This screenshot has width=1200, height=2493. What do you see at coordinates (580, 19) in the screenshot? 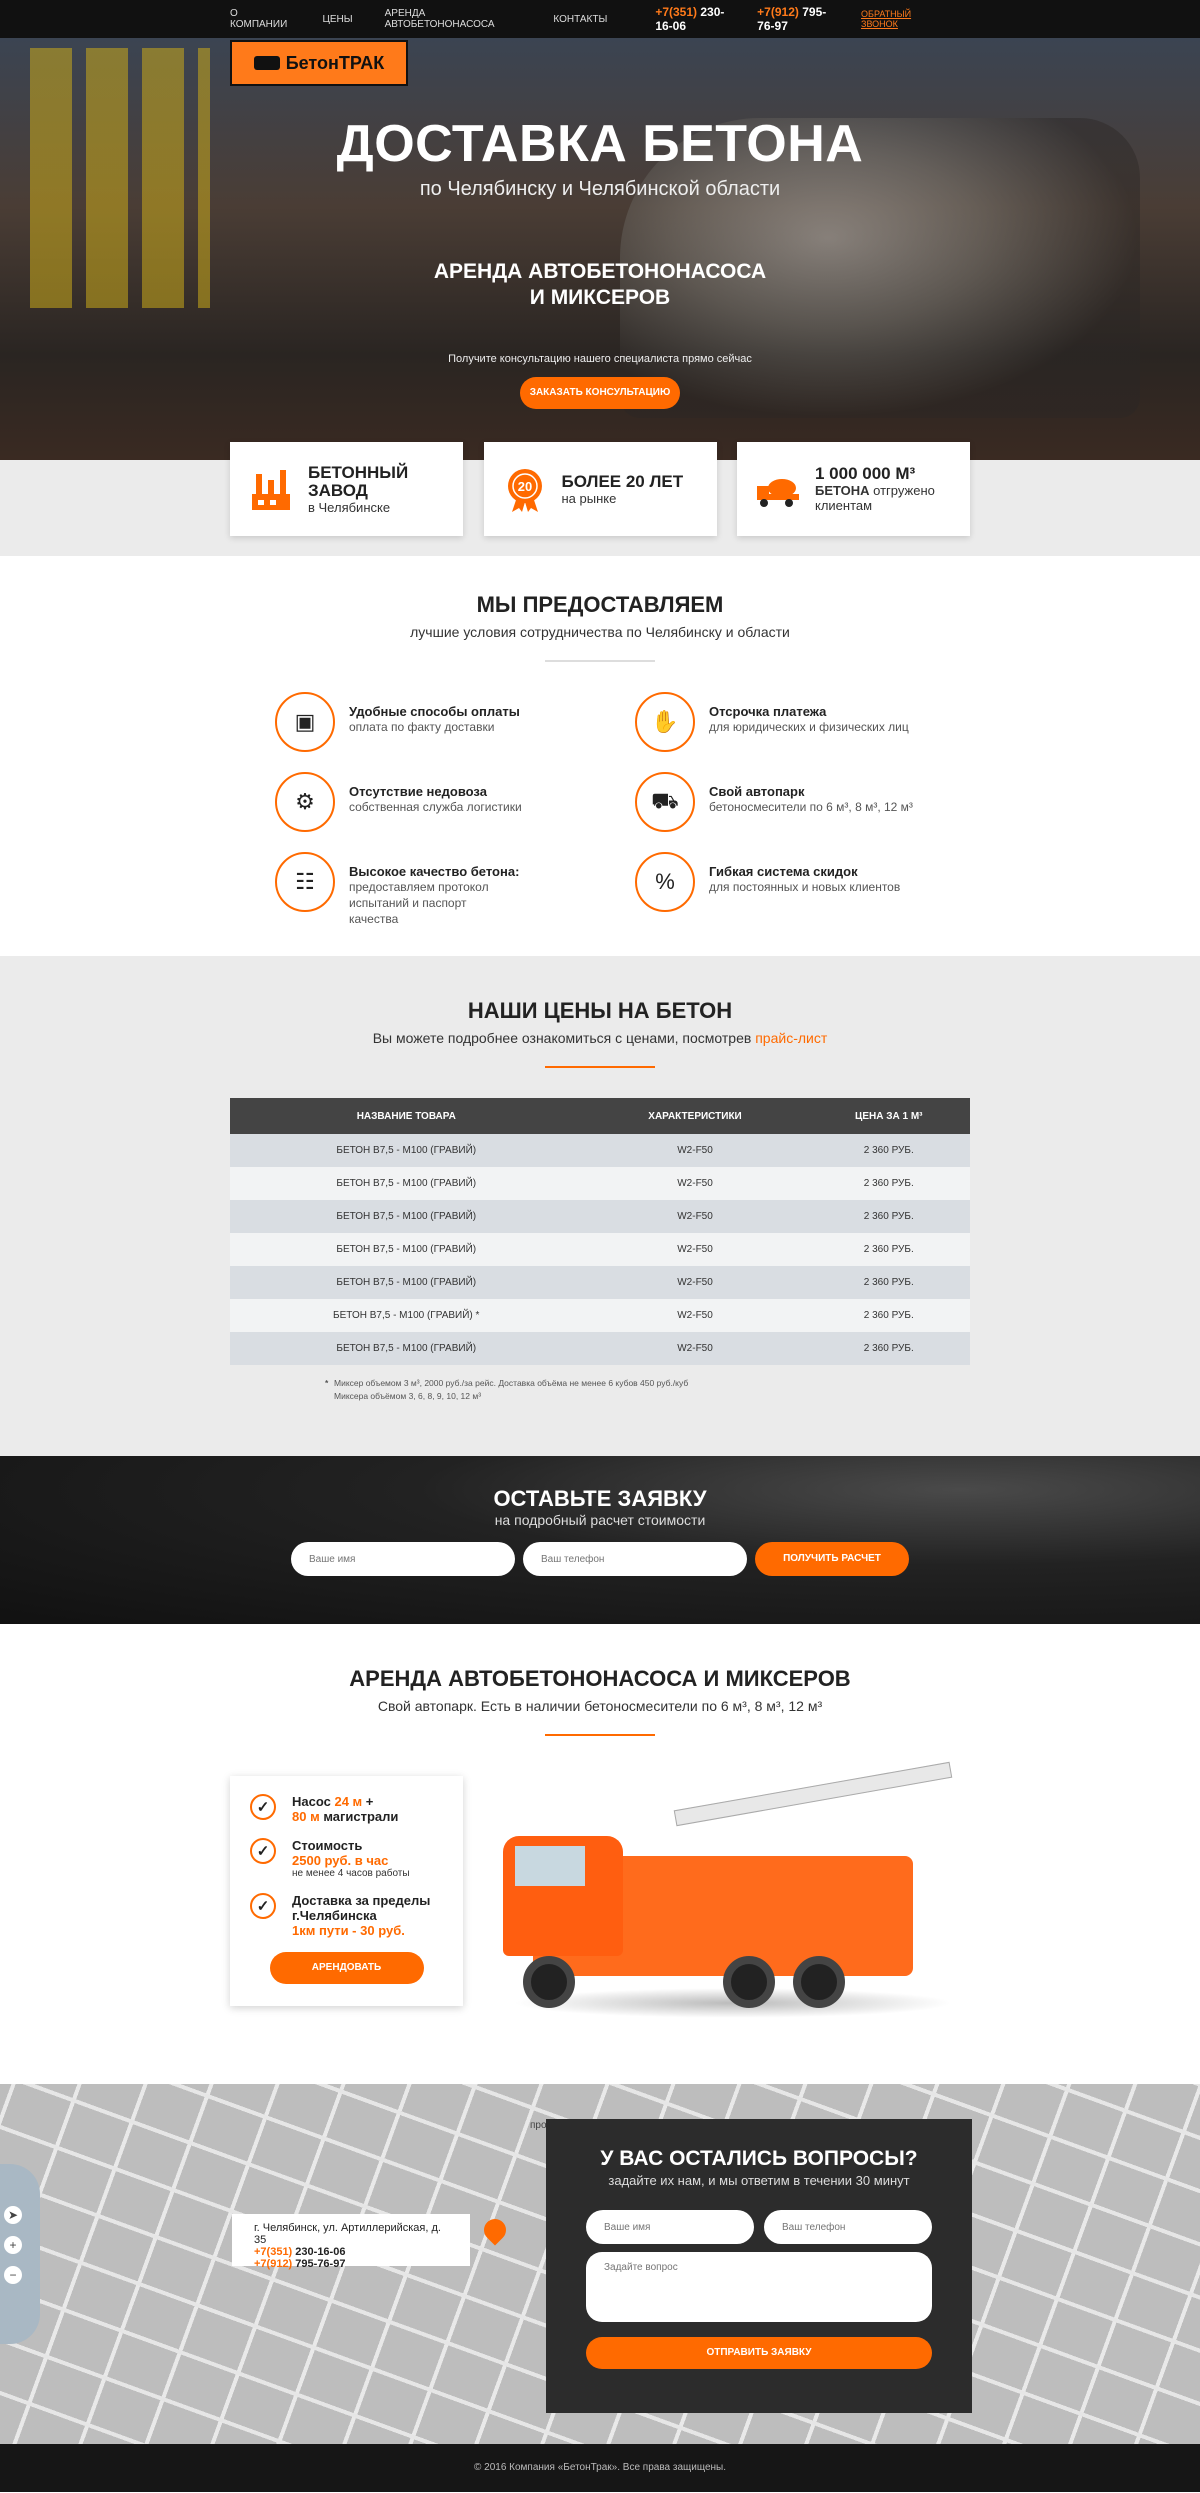
I see `nav-contacts: Контакты` at bounding box center [580, 19].